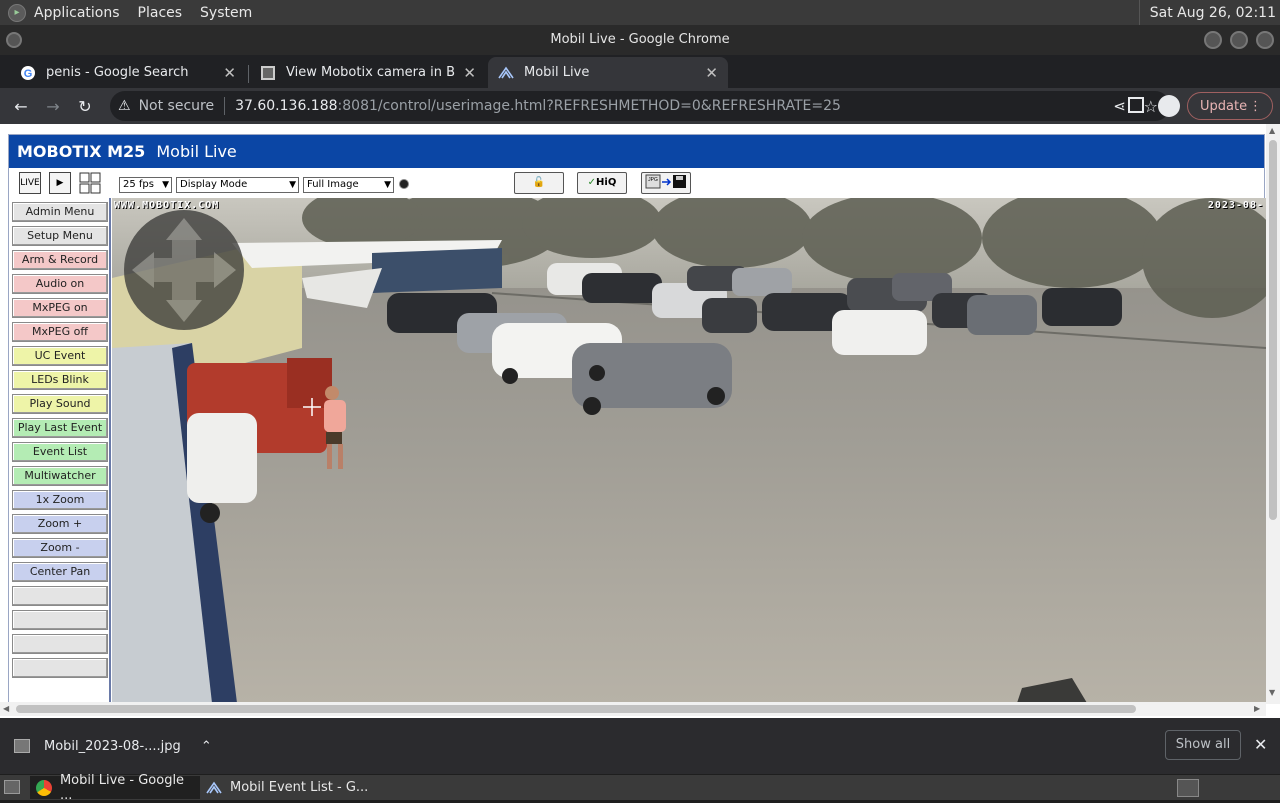  I want to click on scroll-left-icon: ◀, so click(6, 708).